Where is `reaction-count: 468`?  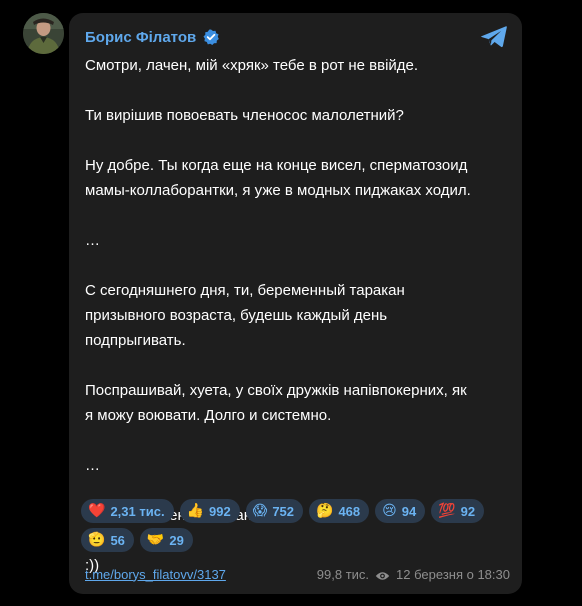 reaction-count: 468 is located at coordinates (349, 511).